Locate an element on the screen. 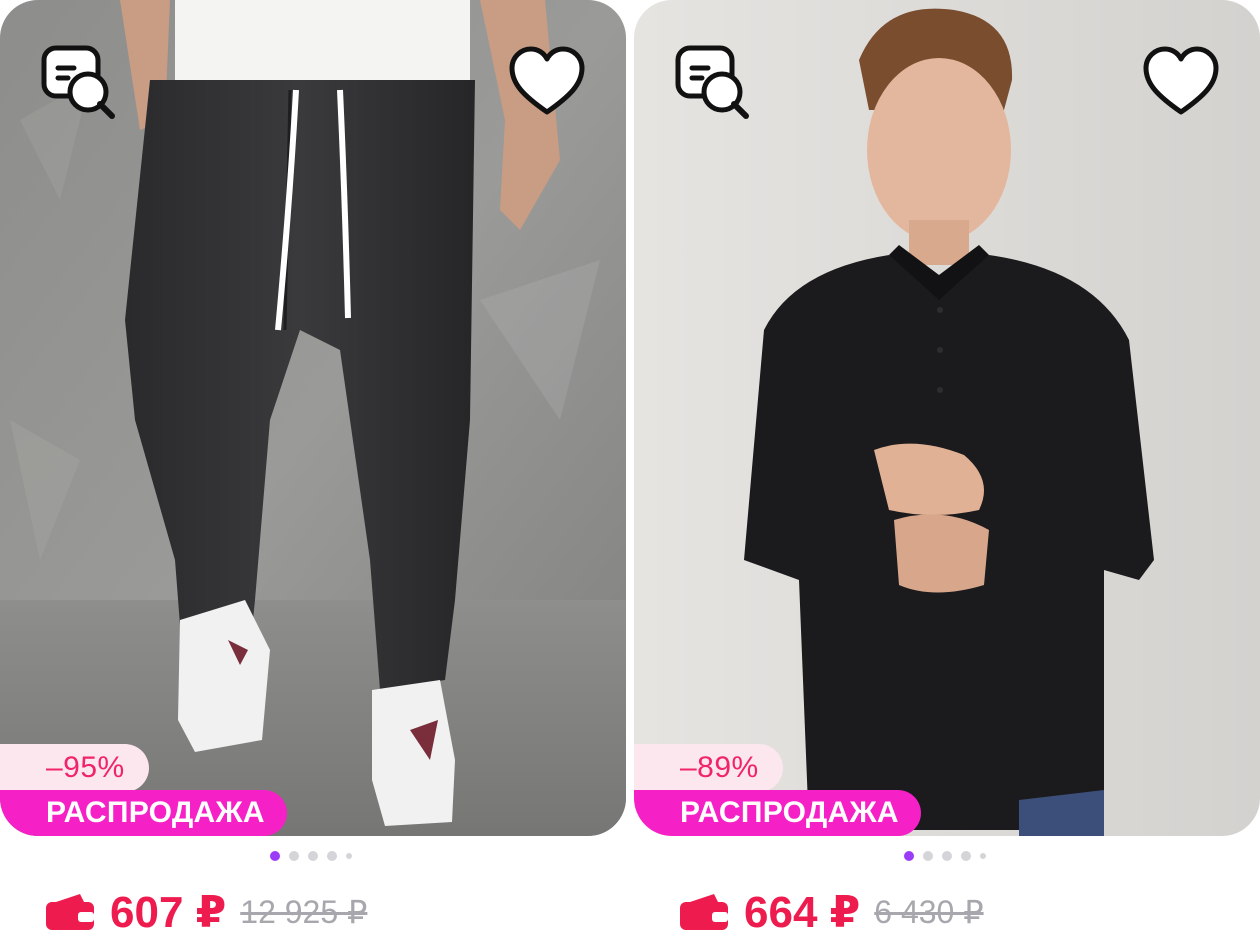 The width and height of the screenshot is (1260, 949). current-price: 664 ₽ is located at coordinates (802, 912).